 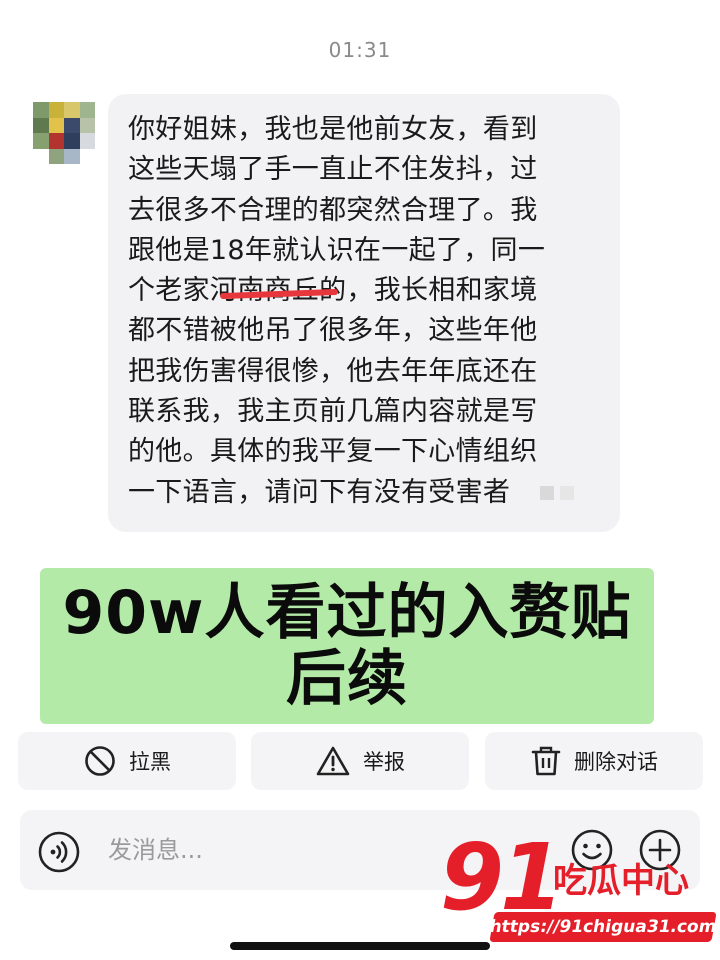 I want to click on report-label: 举报, so click(x=384, y=762).